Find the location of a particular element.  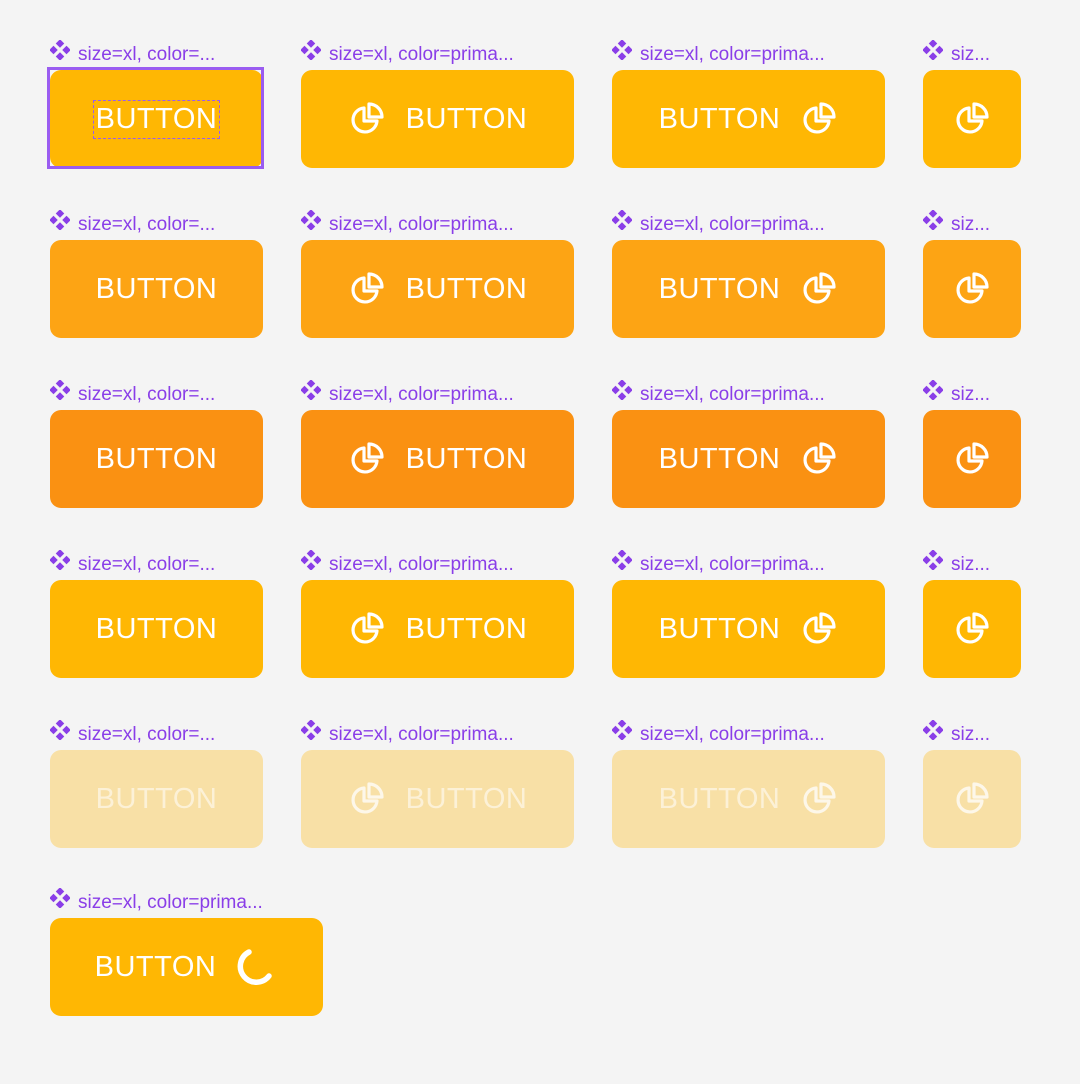

button-loading: BUTTON is located at coordinates (186, 967).